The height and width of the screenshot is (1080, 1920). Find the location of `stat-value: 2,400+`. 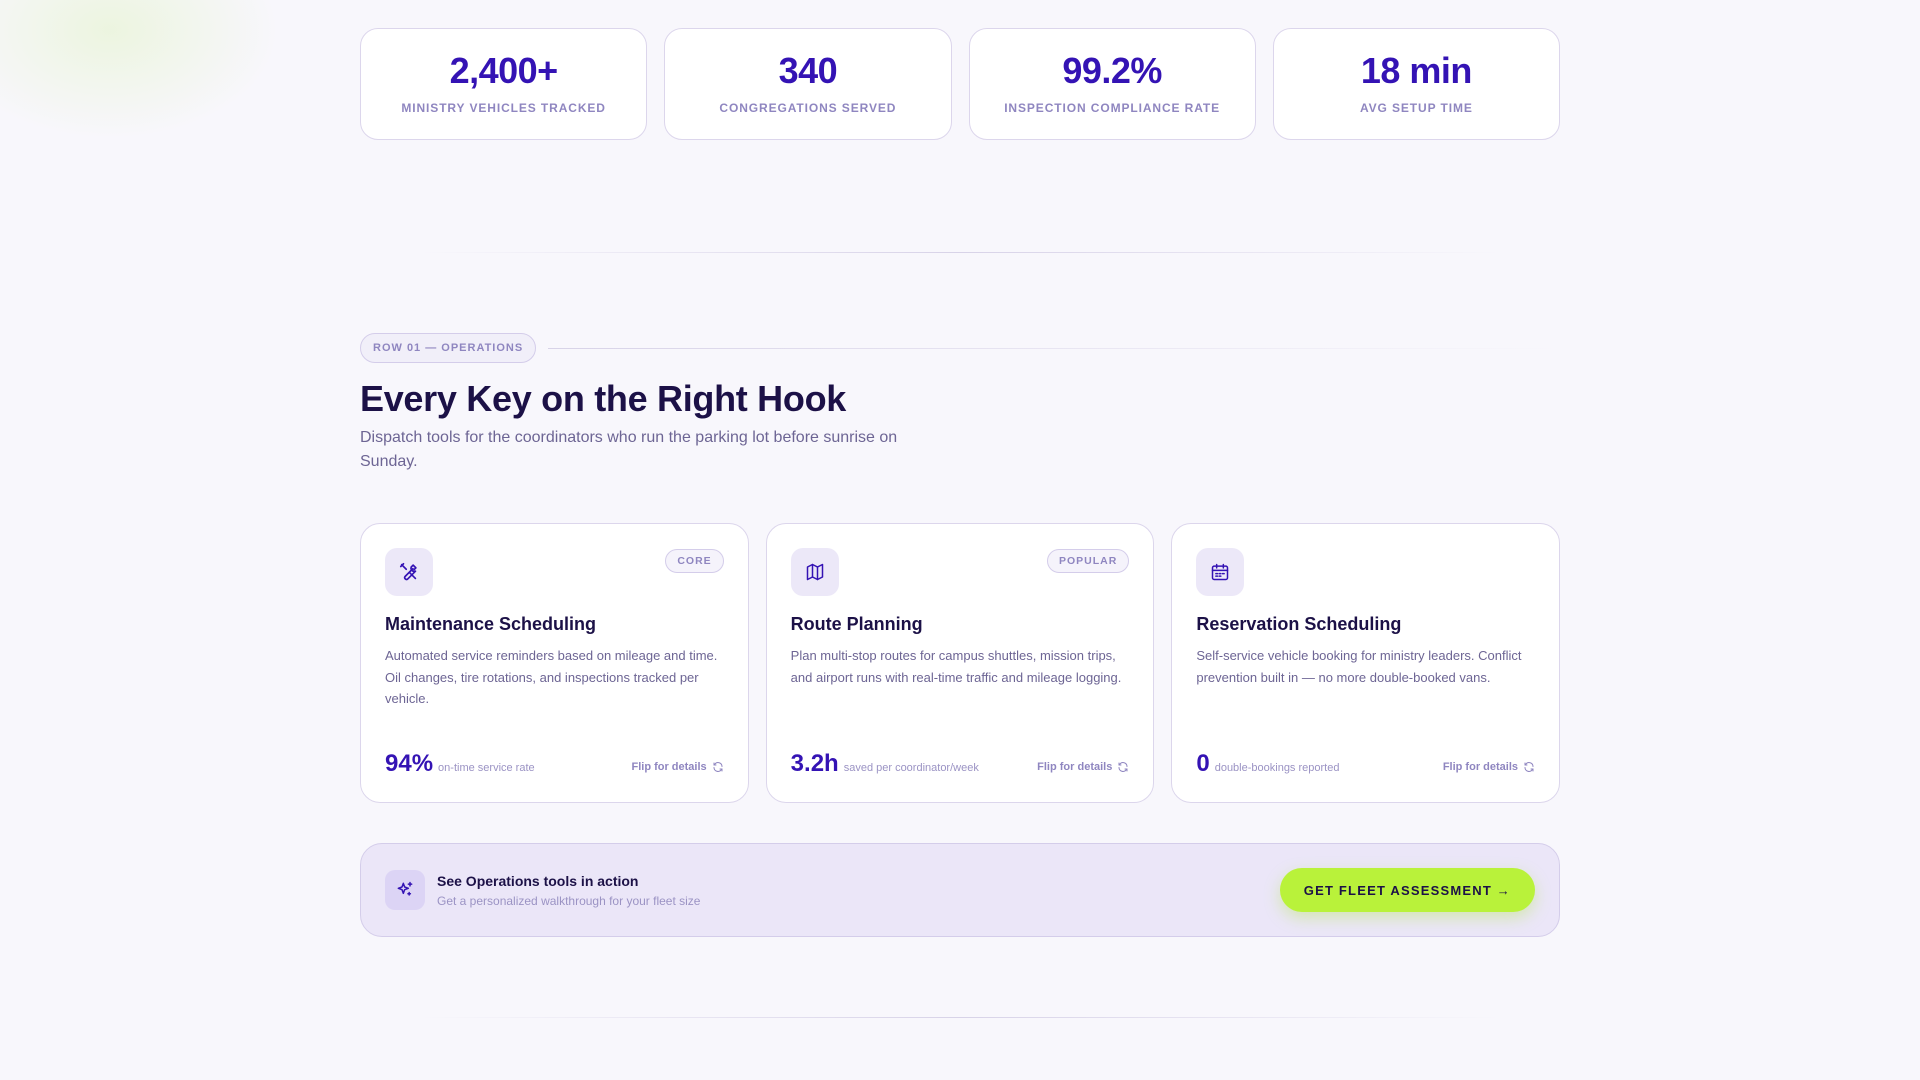

stat-value: 2,400+ is located at coordinates (504, 70).